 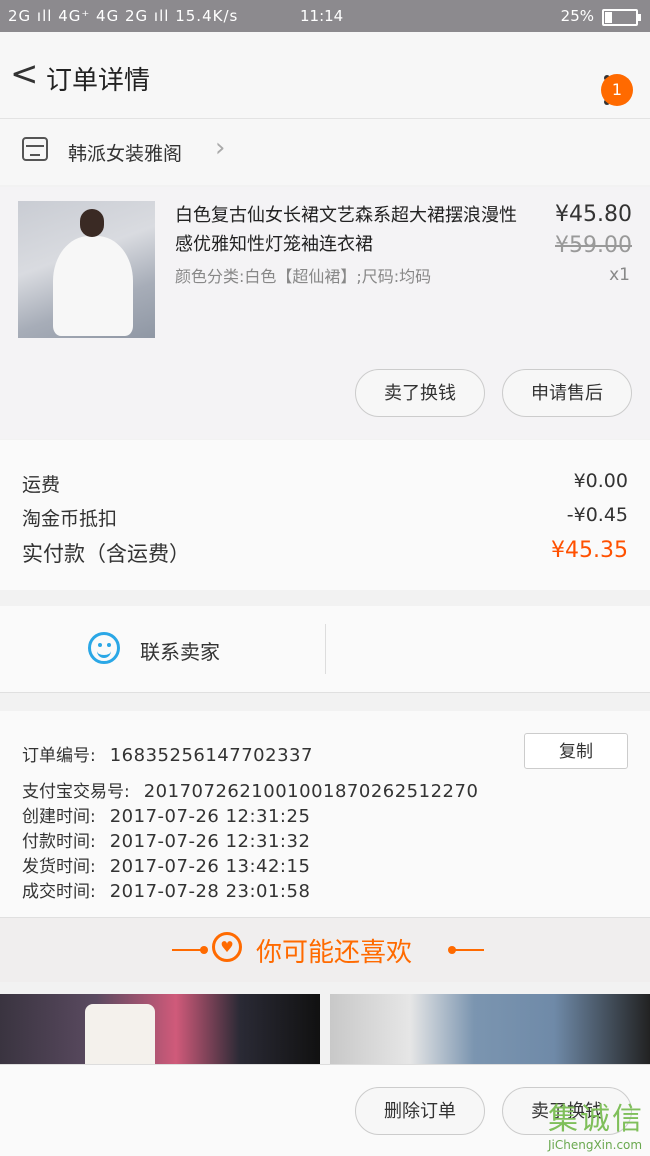 What do you see at coordinates (98, 81) in the screenshot?
I see `page-title: 订单详情` at bounding box center [98, 81].